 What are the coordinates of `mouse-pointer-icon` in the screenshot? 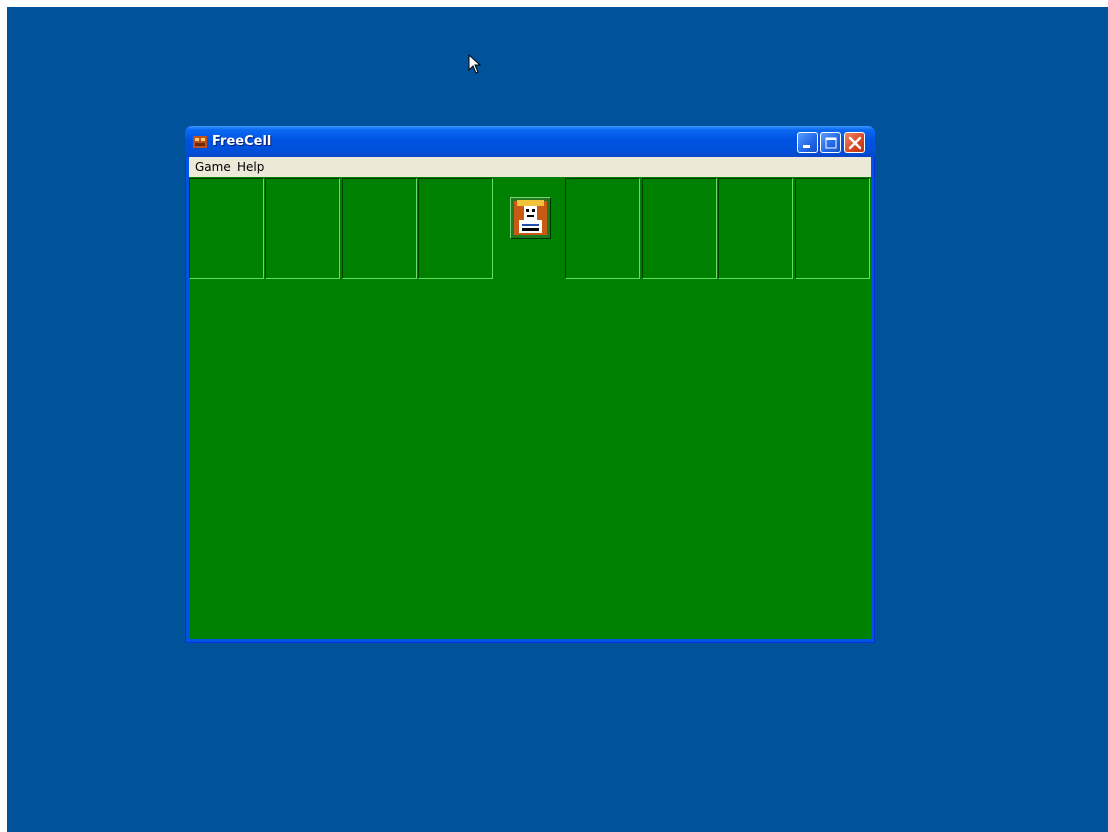 It's located at (475, 64).